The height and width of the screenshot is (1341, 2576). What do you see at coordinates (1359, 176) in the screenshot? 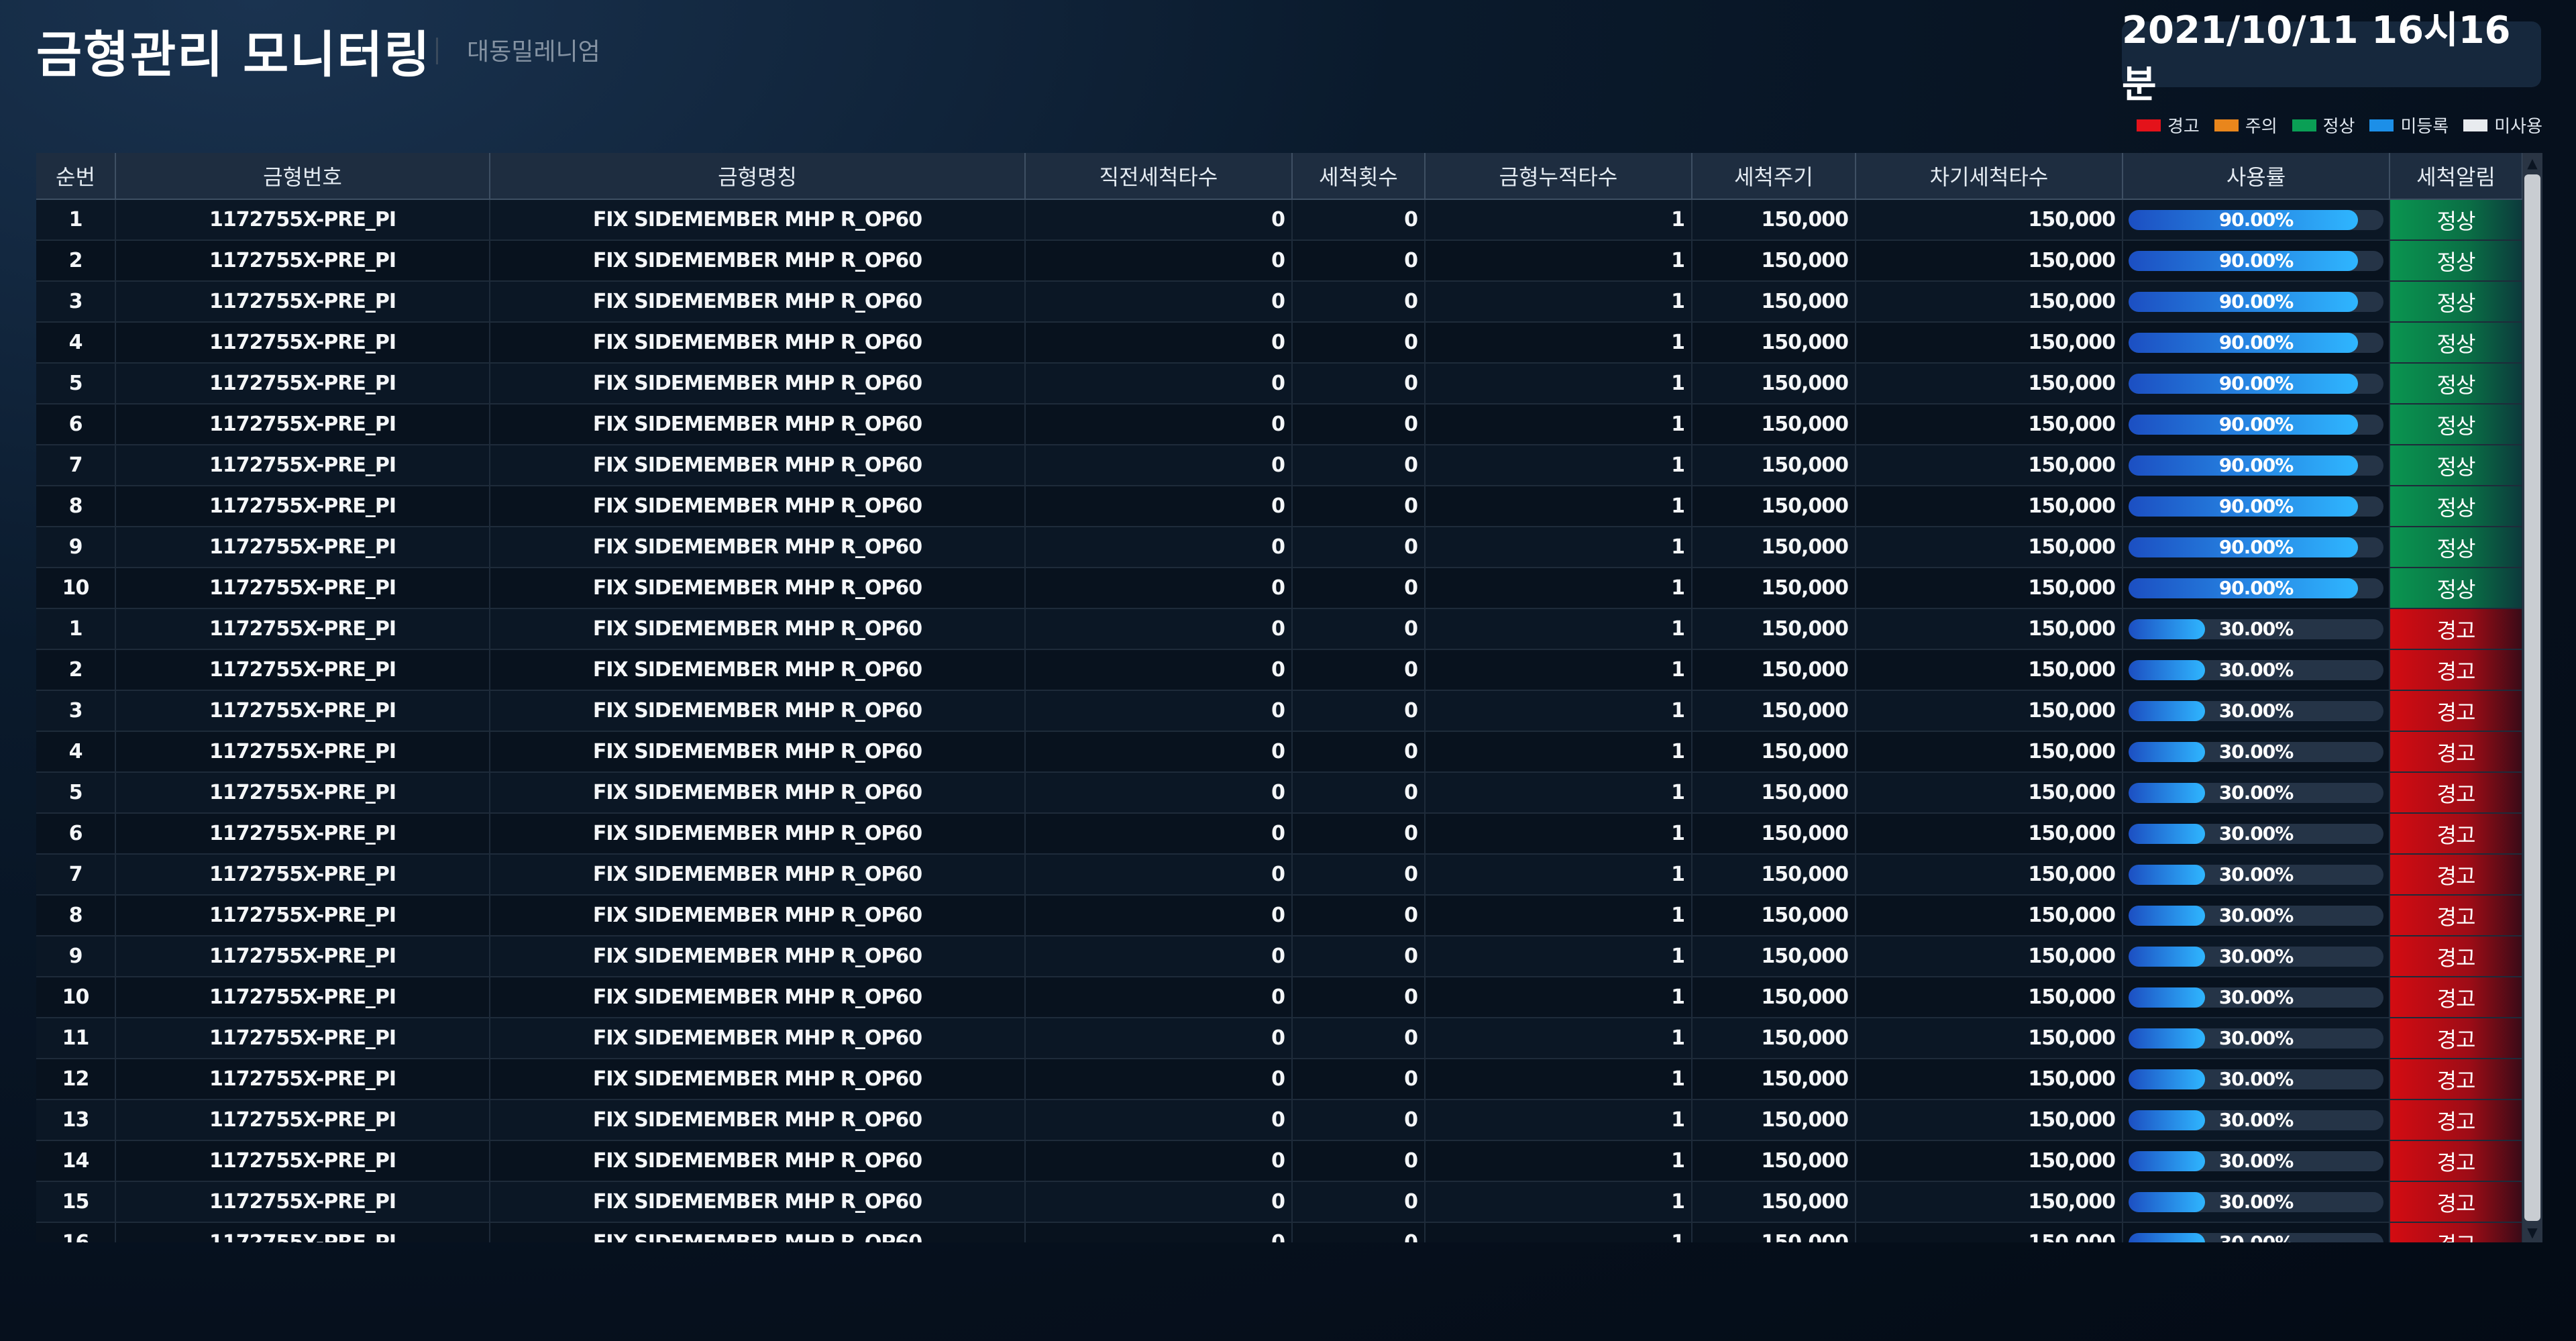
I see `column-header: 세척횟수` at bounding box center [1359, 176].